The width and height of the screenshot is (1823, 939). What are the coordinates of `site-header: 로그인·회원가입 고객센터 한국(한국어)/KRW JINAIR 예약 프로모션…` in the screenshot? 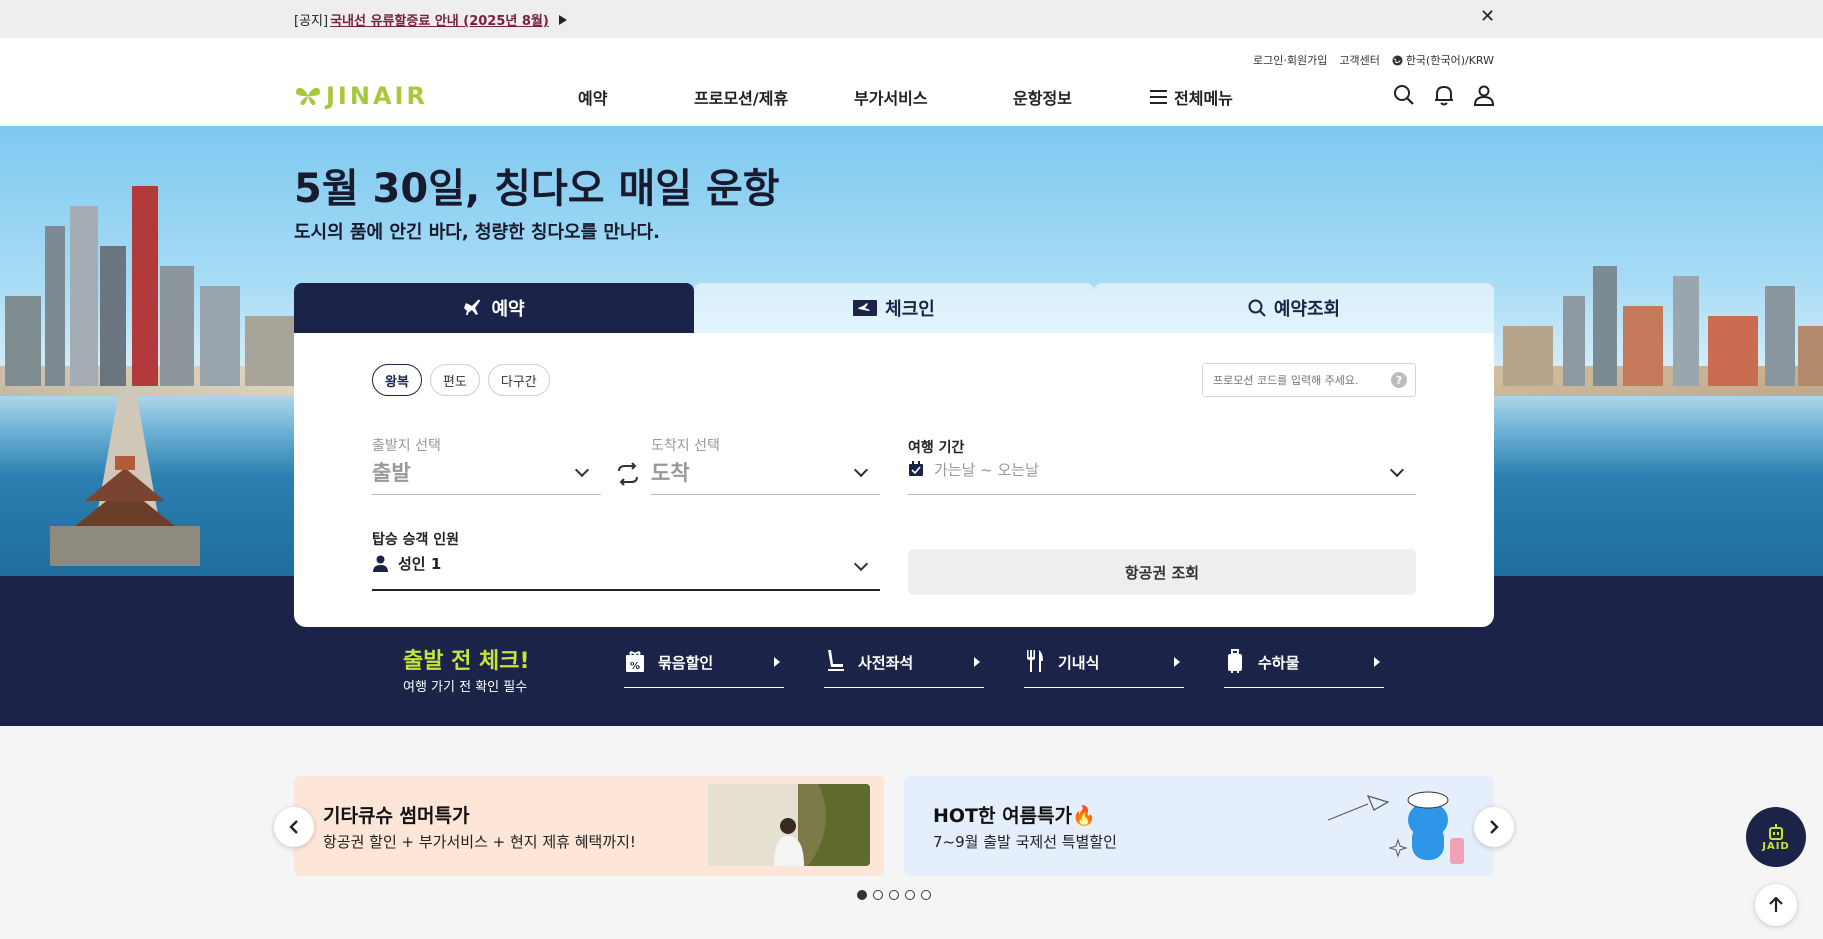 It's located at (911, 82).